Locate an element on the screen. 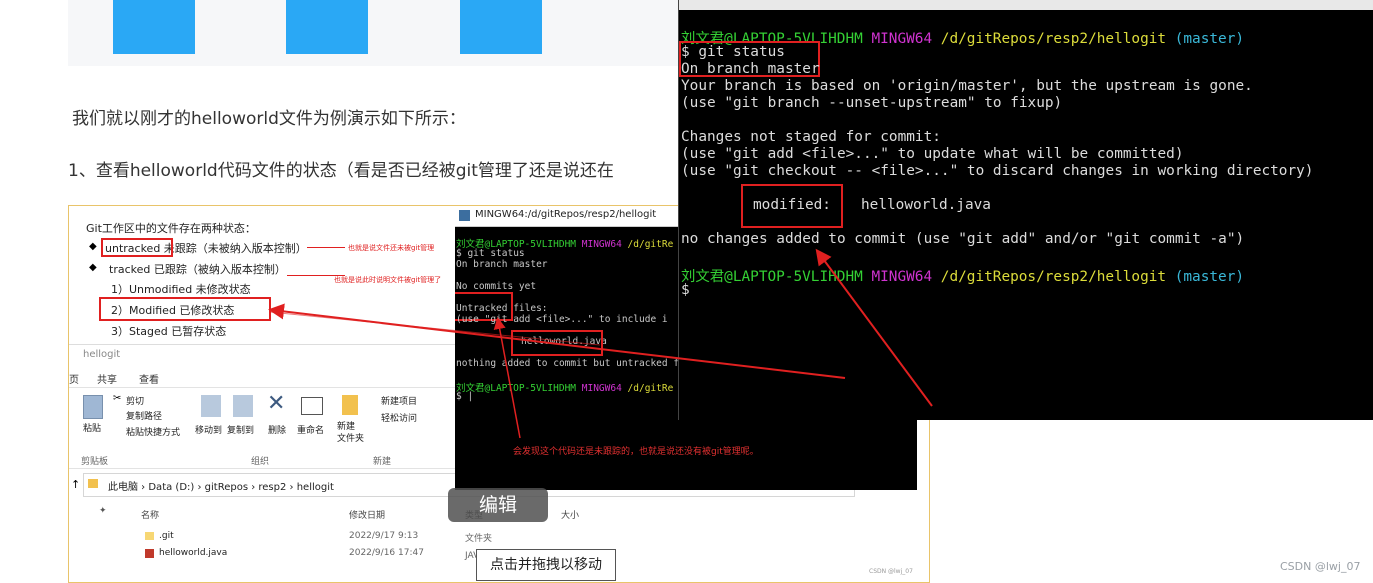  thin-arrow is located at coordinates (435, 328).